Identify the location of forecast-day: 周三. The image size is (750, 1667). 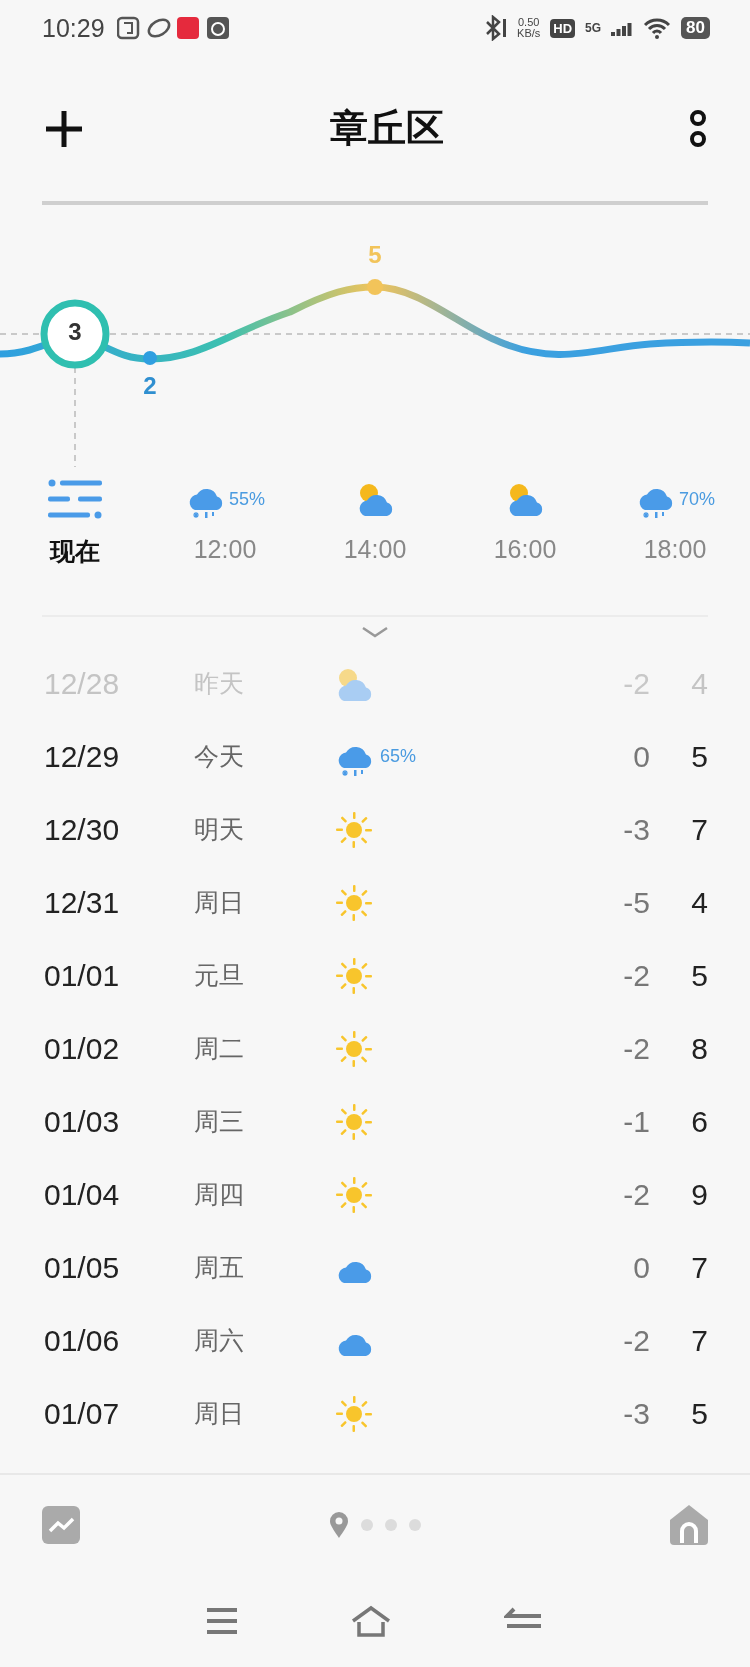
(264, 1121).